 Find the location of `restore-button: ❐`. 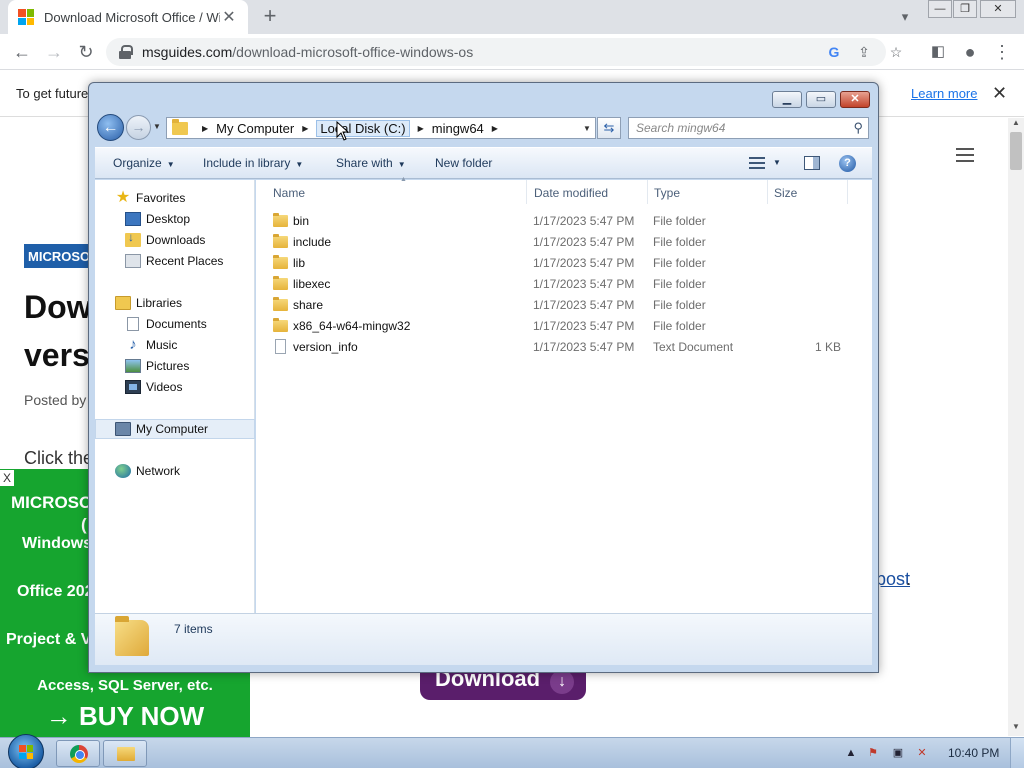

restore-button: ❐ is located at coordinates (965, 9).